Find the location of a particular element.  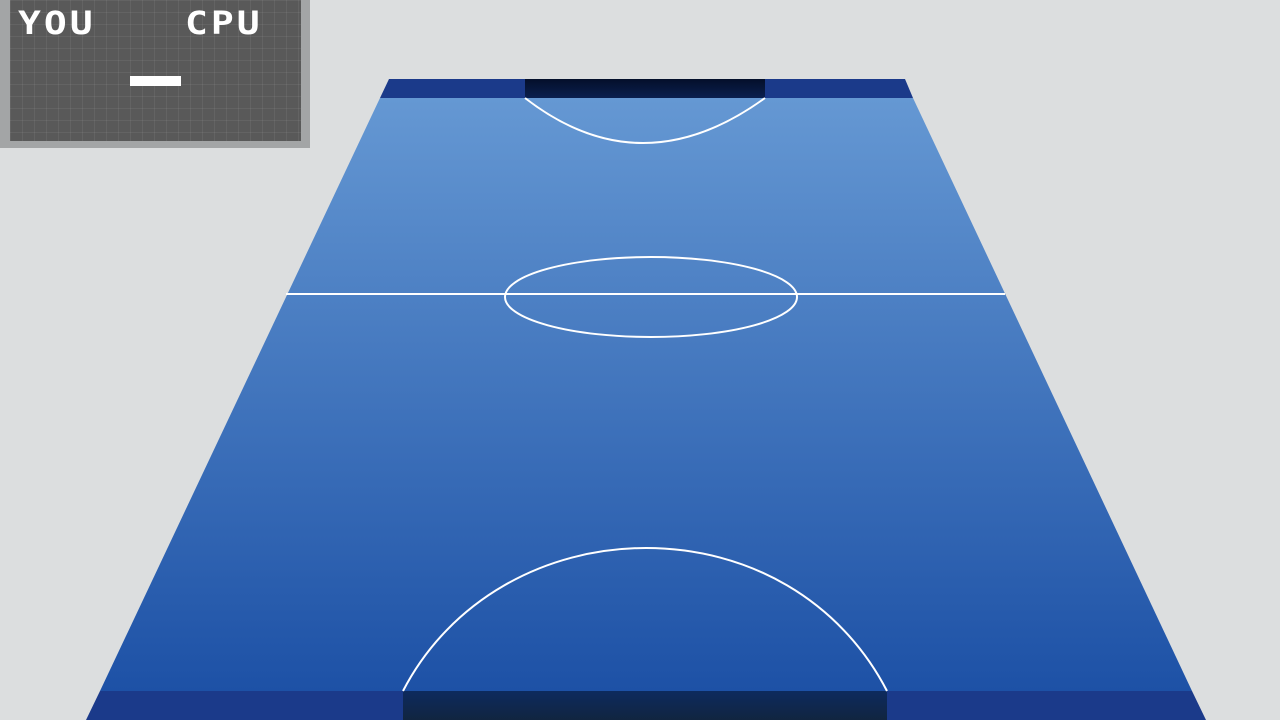

cpu-goal is located at coordinates (645, 88).